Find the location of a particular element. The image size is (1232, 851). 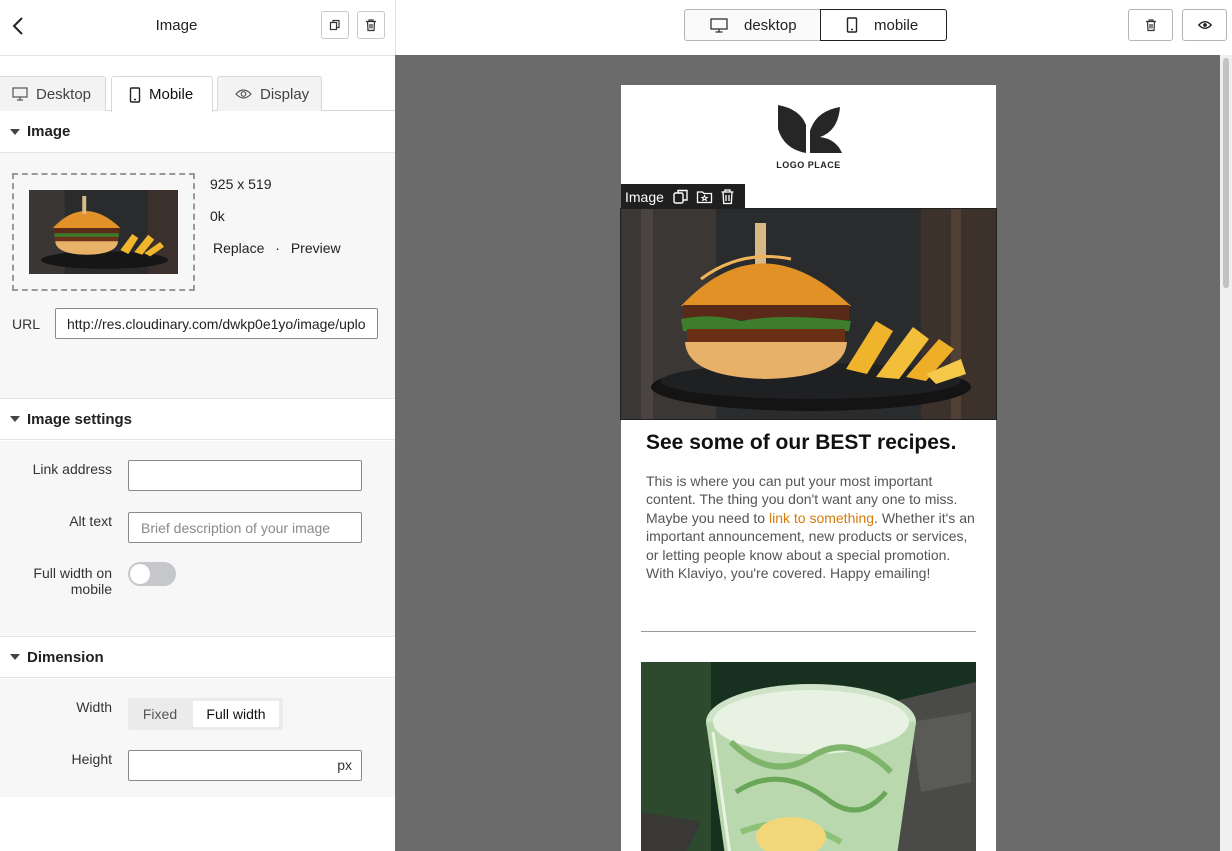

block-type-label: Image is located at coordinates (644, 196).